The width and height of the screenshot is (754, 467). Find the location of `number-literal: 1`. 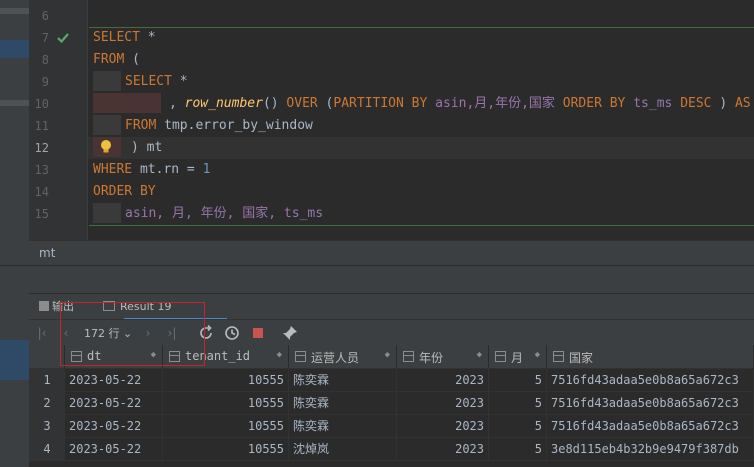

number-literal: 1 is located at coordinates (206, 169).